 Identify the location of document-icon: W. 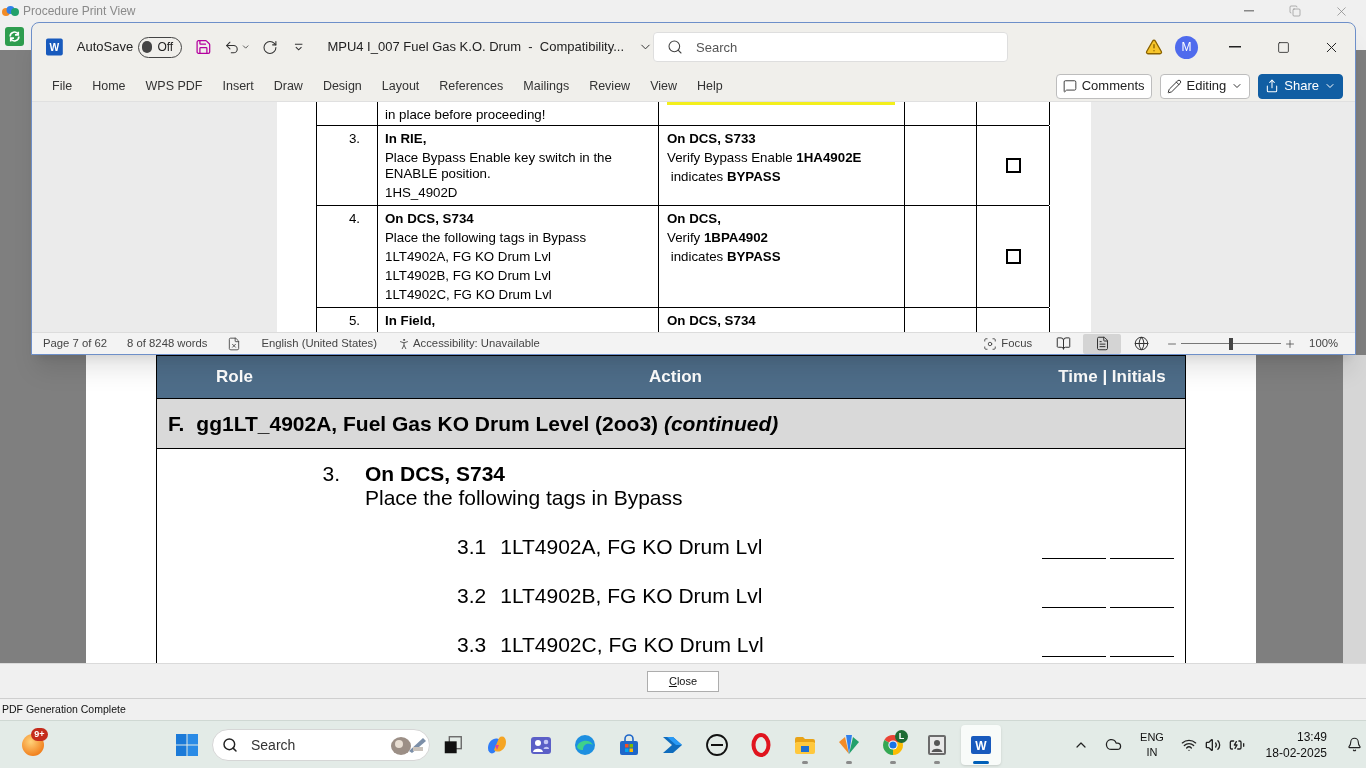
(54, 47).